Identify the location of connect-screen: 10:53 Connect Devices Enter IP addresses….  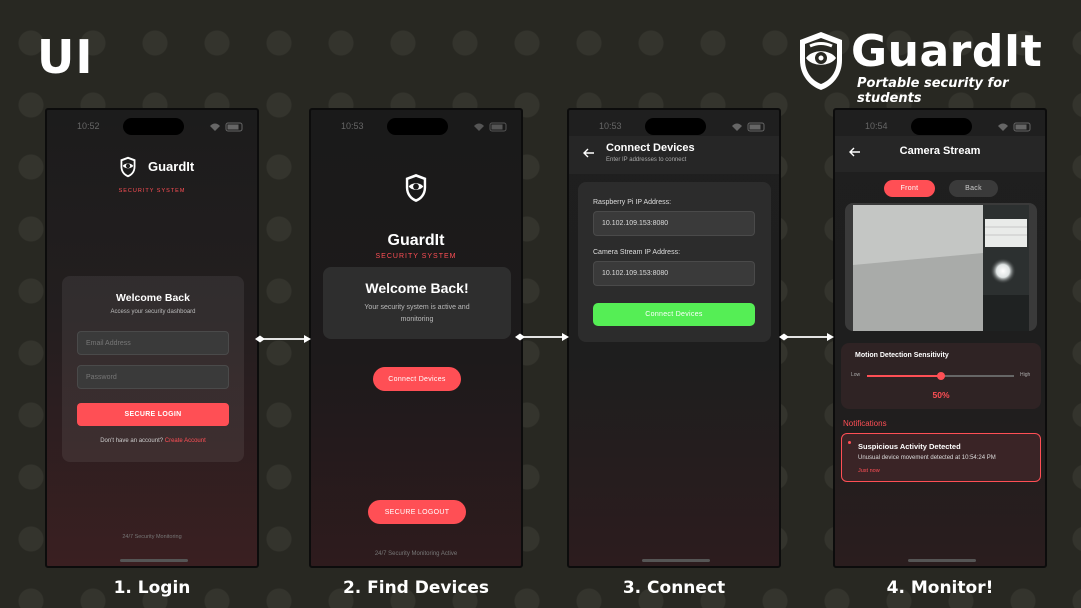
(674, 338).